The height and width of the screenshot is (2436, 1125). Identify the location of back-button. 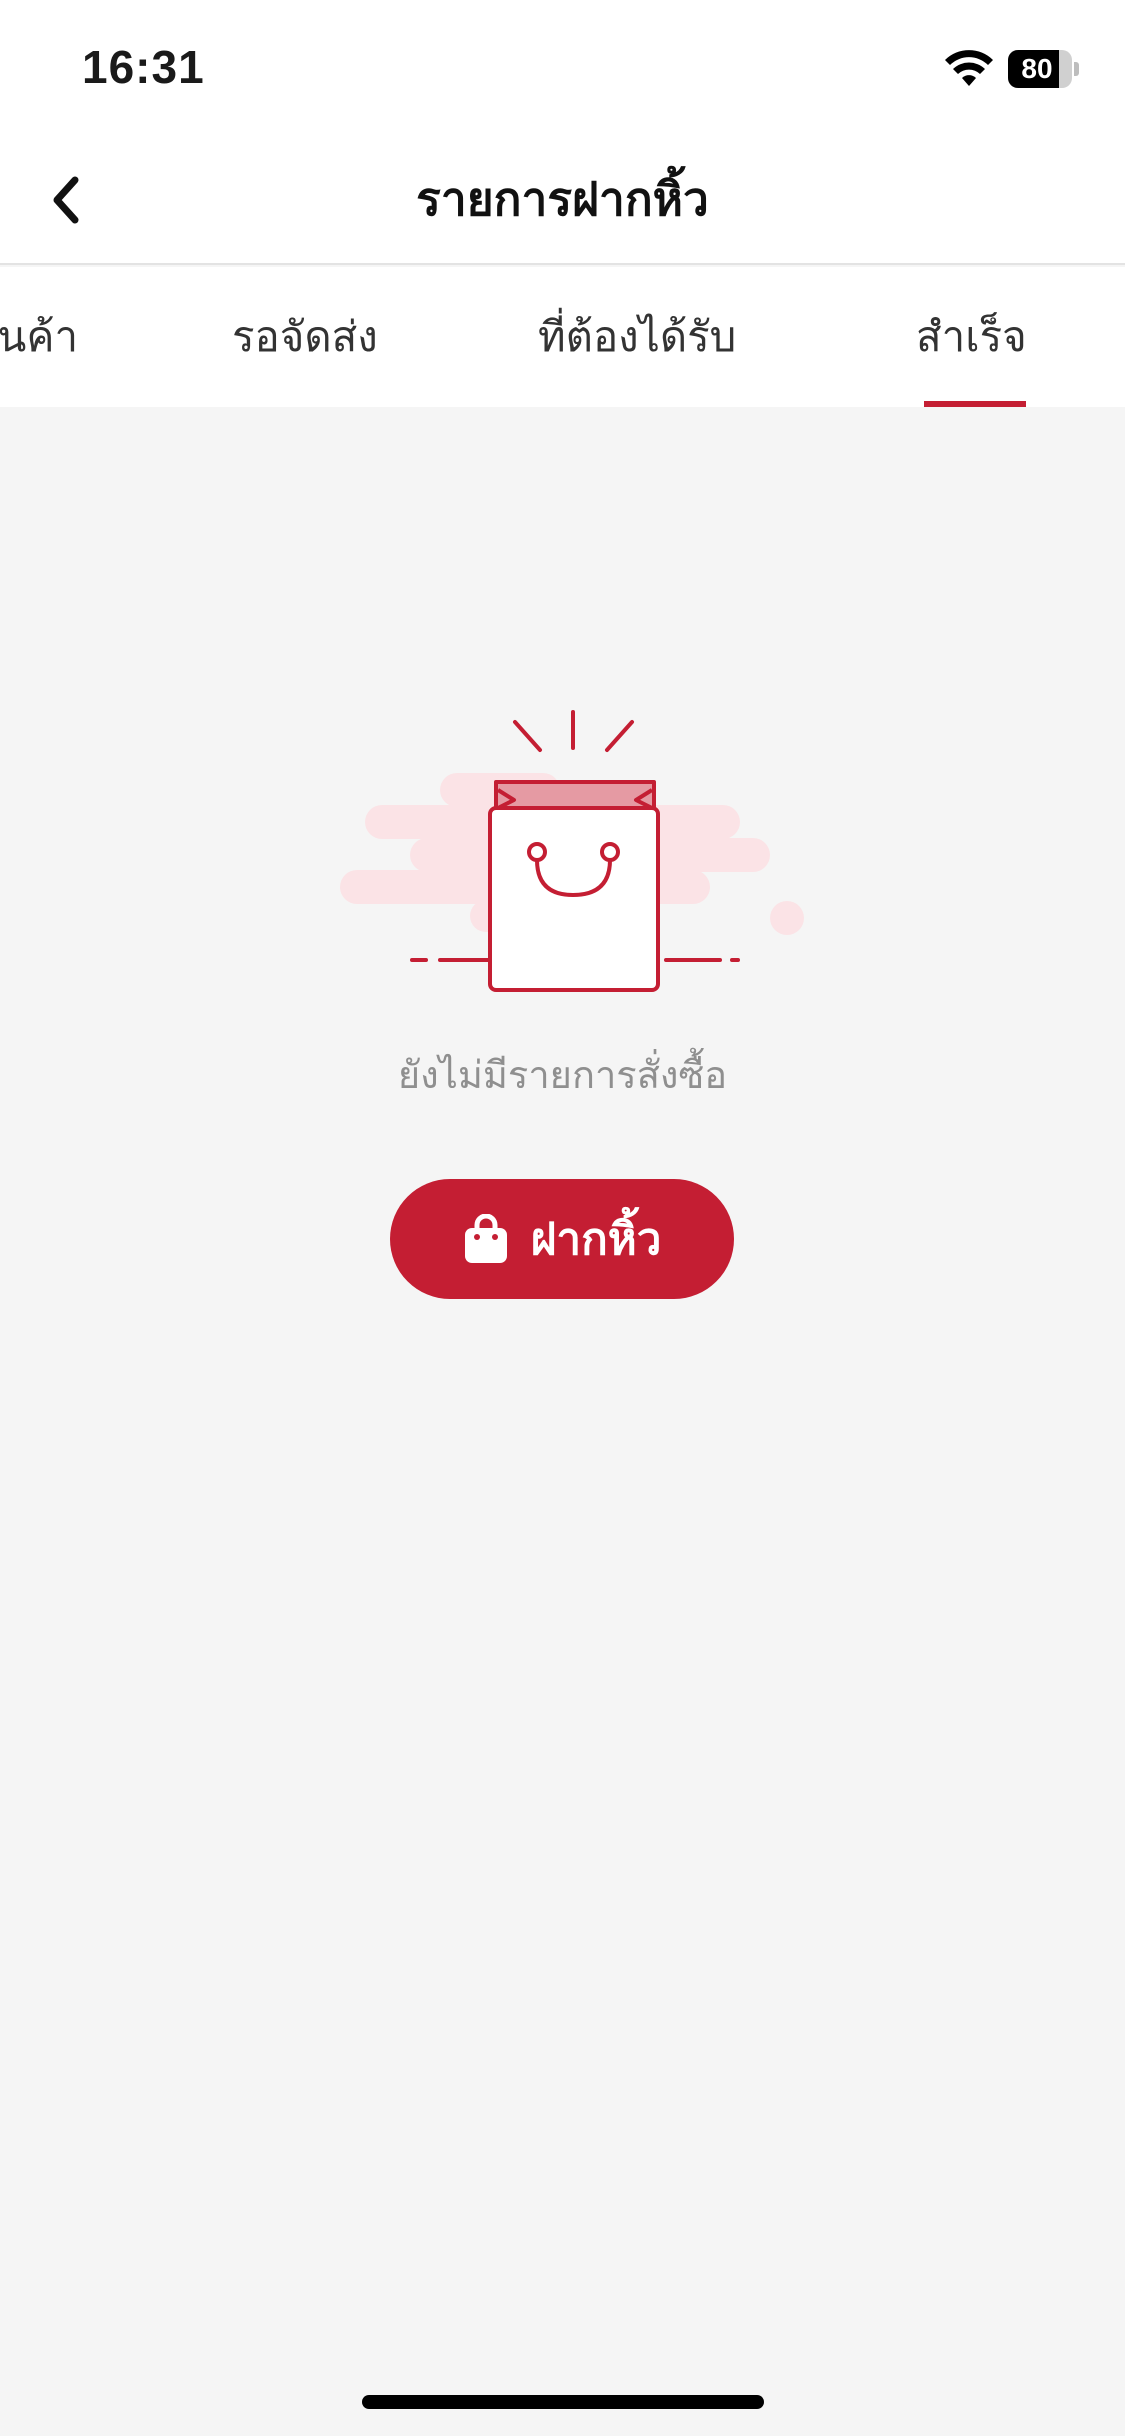
(65, 200).